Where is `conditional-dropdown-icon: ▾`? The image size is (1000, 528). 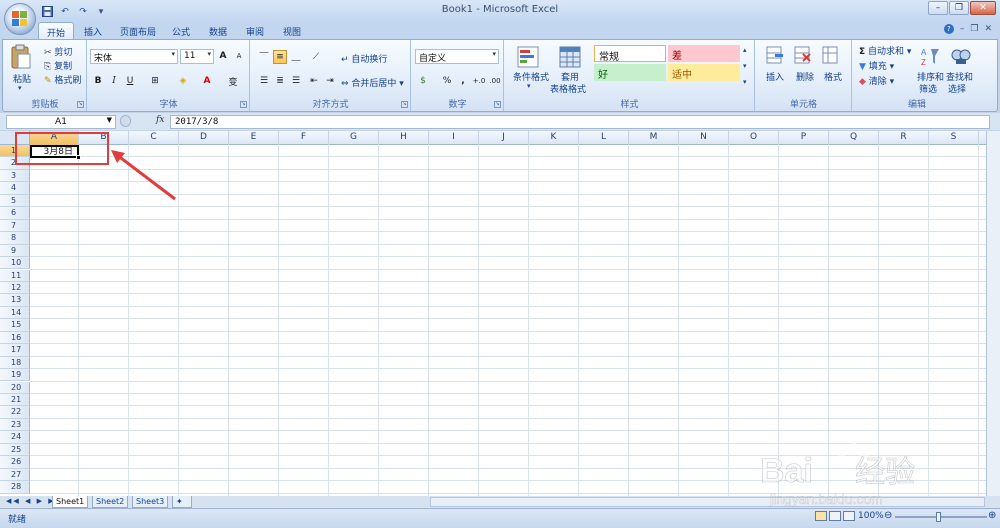 conditional-dropdown-icon: ▾ is located at coordinates (529, 86).